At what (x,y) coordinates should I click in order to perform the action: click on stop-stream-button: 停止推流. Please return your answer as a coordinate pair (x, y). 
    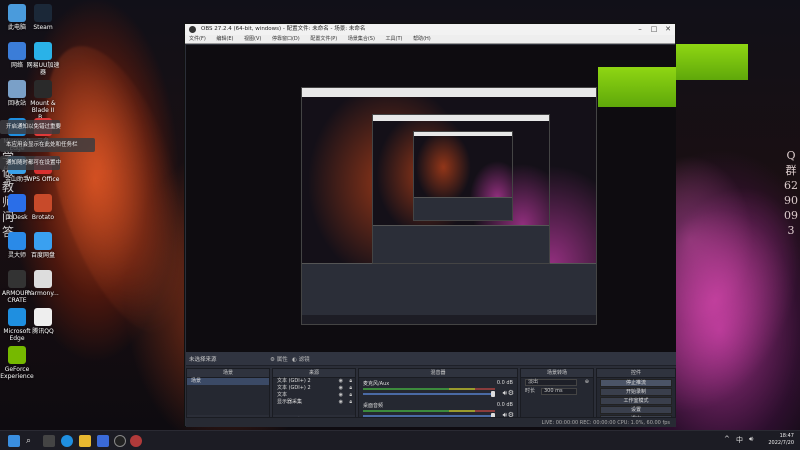
    Looking at the image, I should click on (636, 383).